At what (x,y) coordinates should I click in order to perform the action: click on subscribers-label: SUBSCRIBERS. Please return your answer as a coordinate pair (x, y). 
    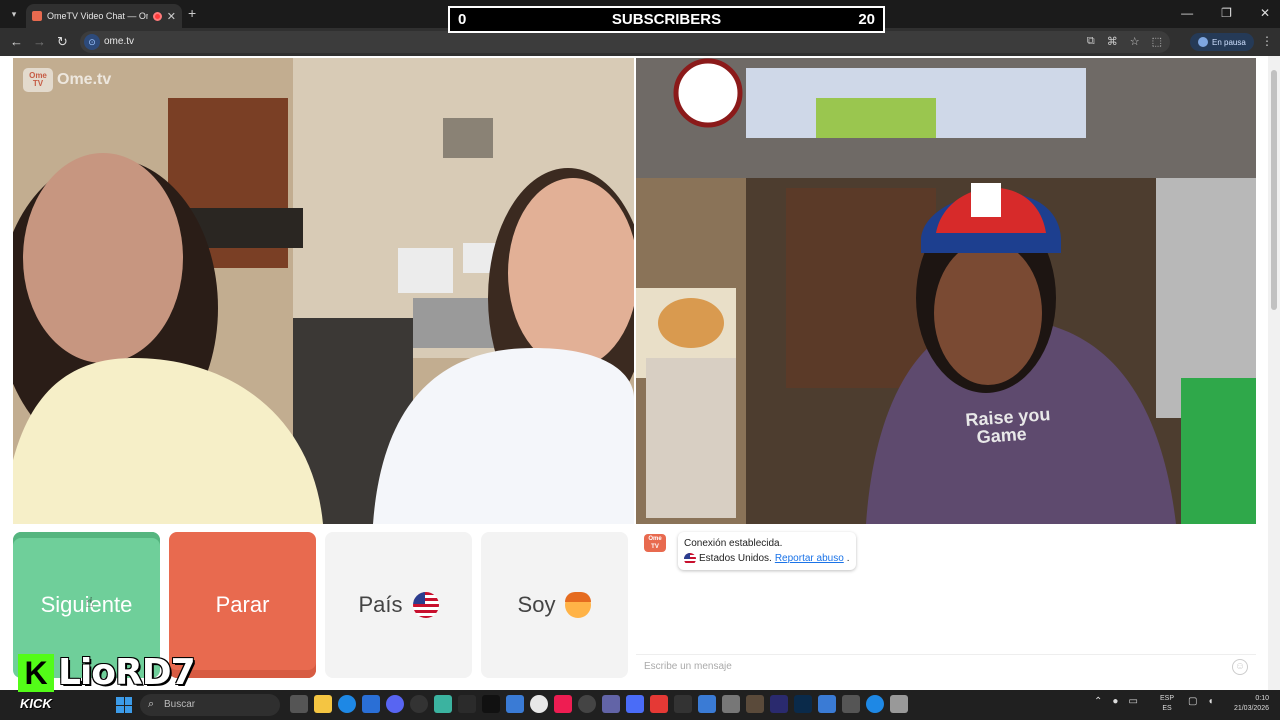
    Looking at the image, I should click on (666, 19).